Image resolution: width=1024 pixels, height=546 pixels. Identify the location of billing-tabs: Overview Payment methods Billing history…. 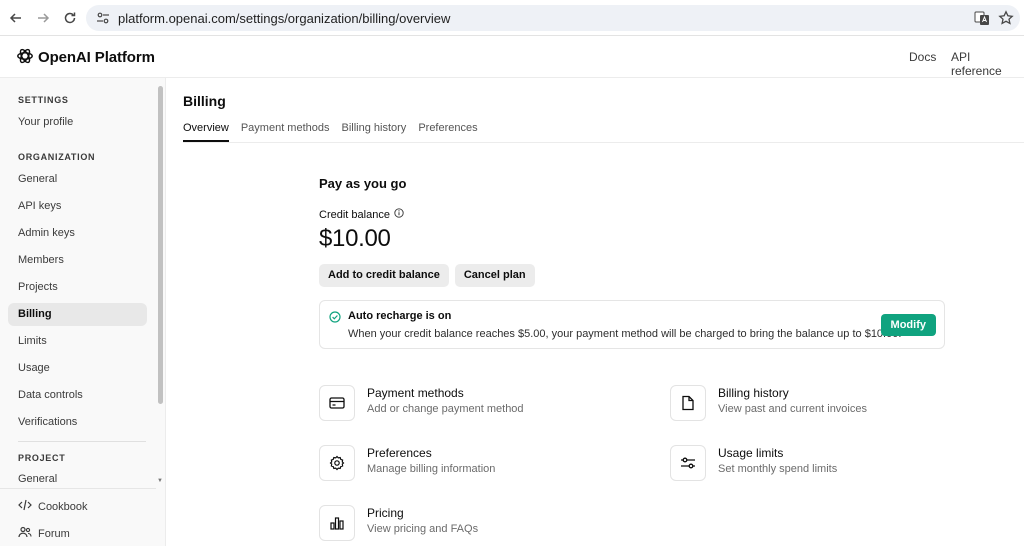
(330, 132).